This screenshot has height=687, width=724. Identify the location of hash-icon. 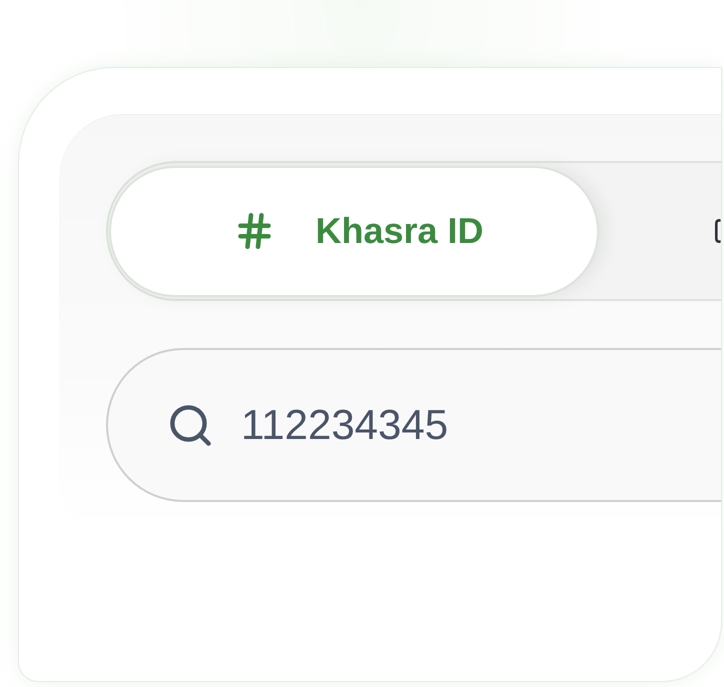
(255, 231).